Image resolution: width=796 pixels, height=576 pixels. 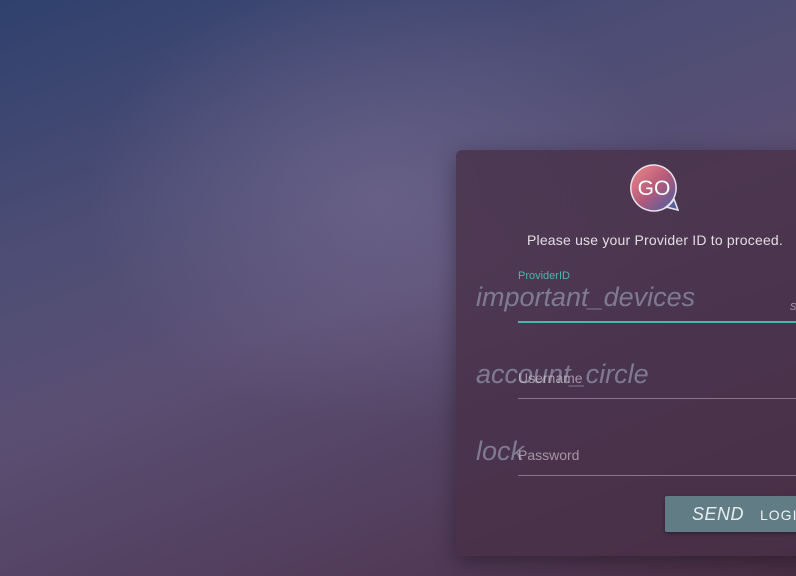 I want to click on logo-text: GO, so click(x=654, y=188).